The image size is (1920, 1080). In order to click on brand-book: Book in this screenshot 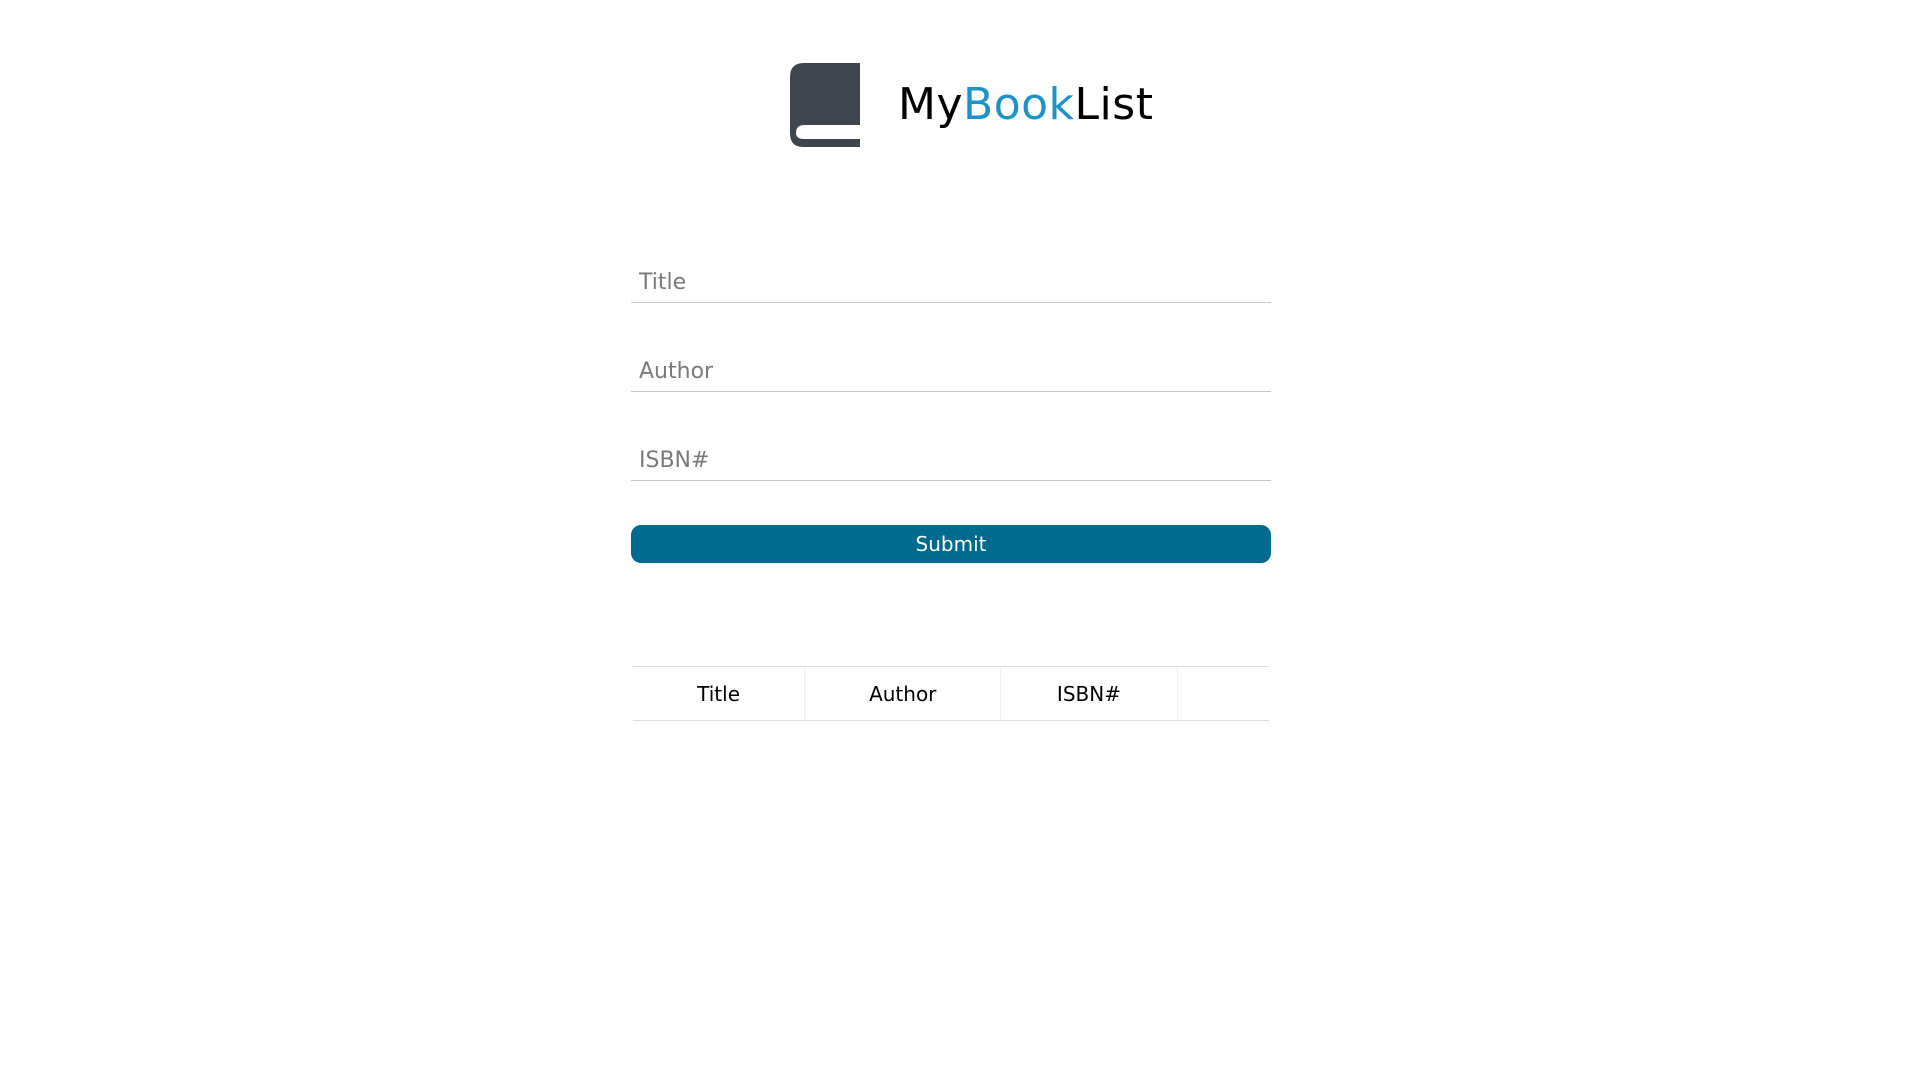, I will do `click(1019, 104)`.